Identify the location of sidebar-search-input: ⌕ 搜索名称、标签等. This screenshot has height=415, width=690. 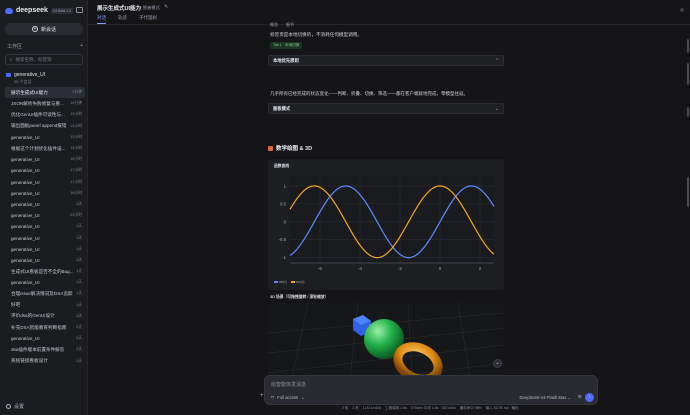
(44, 59).